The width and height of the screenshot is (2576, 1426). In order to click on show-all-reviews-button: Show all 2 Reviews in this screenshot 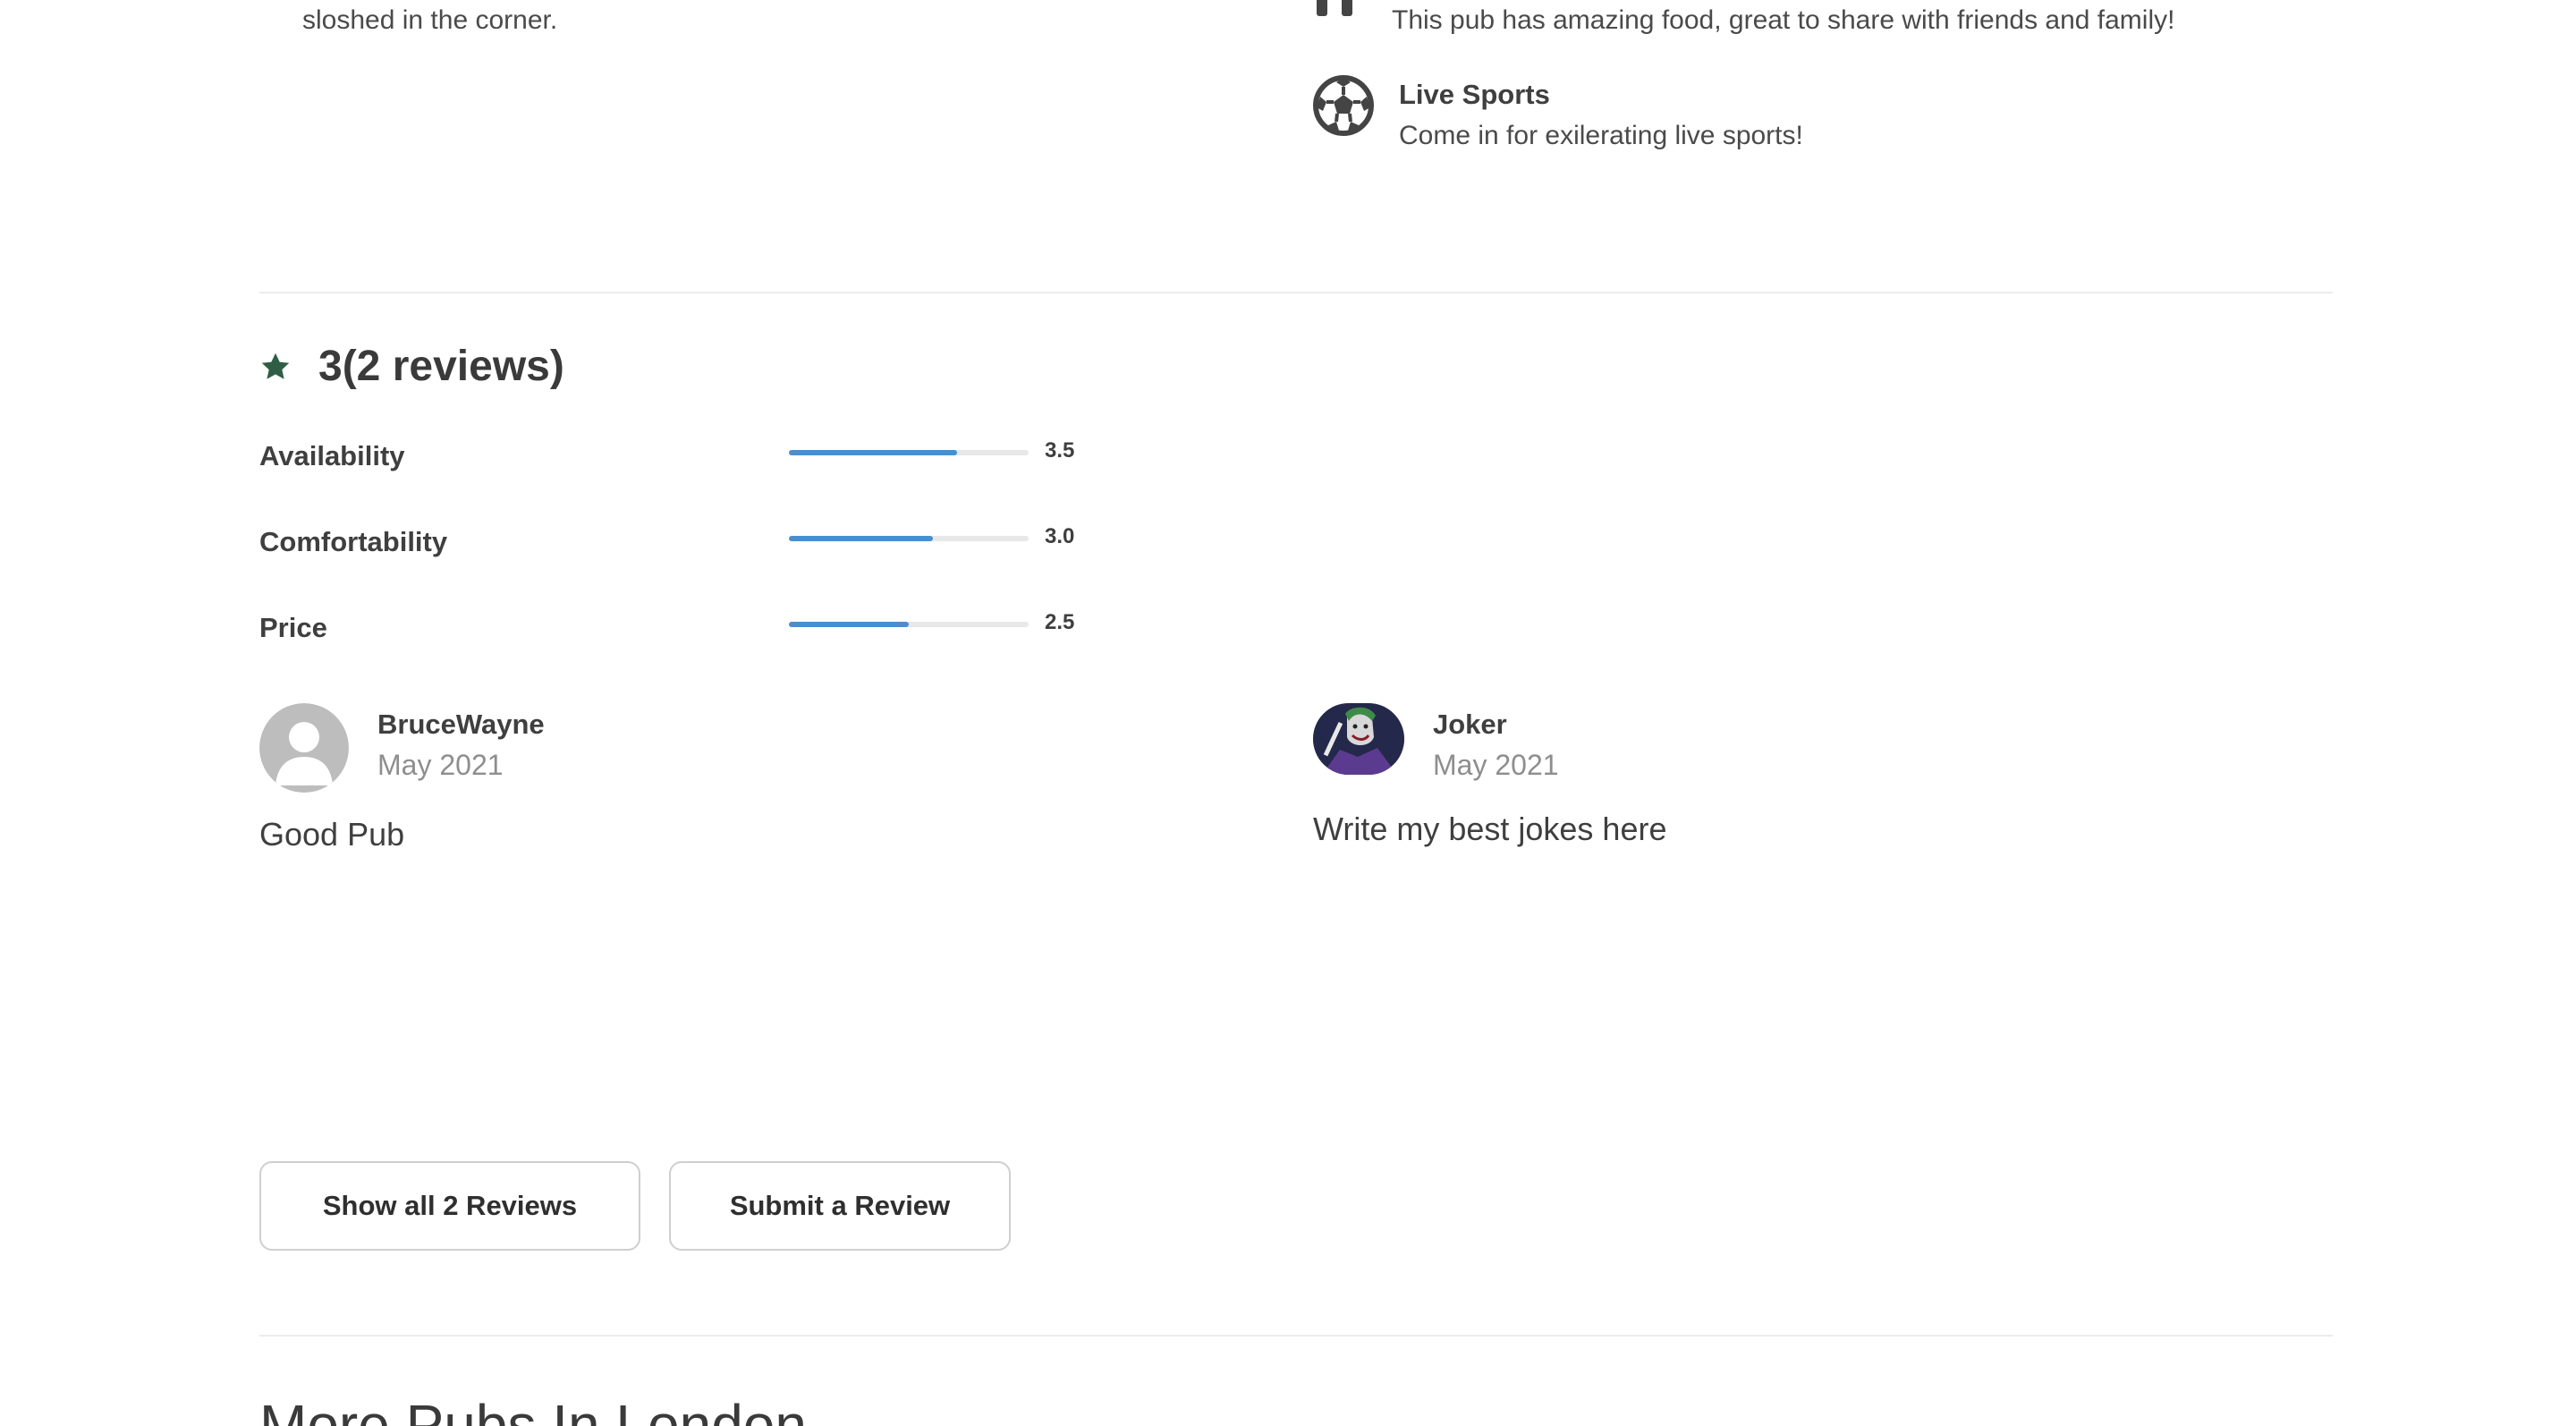, I will do `click(449, 1206)`.